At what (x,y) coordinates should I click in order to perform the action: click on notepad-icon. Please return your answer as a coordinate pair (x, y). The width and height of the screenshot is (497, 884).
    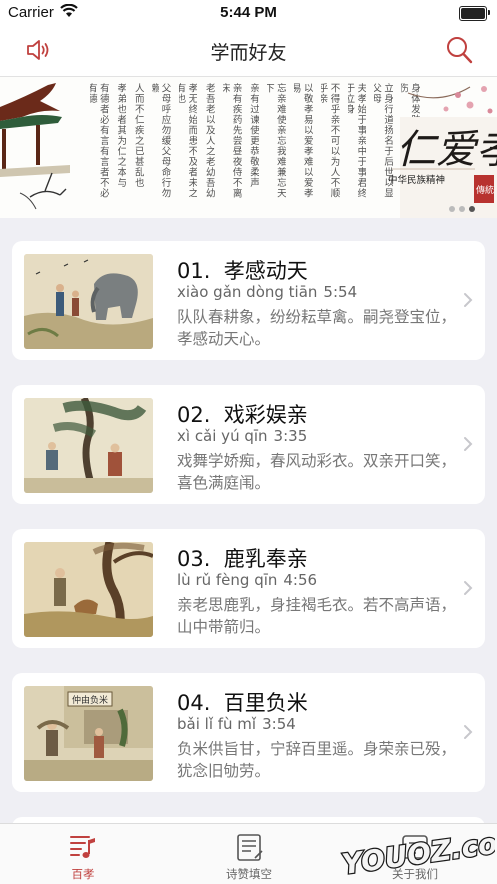
    Looking at the image, I should click on (250, 847).